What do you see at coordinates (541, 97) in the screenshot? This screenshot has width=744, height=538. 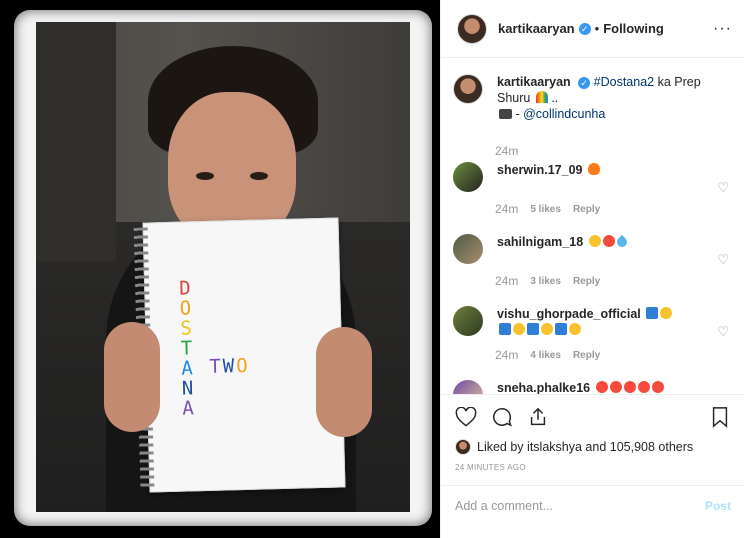 I see `rainbow-emoji-icon` at bounding box center [541, 97].